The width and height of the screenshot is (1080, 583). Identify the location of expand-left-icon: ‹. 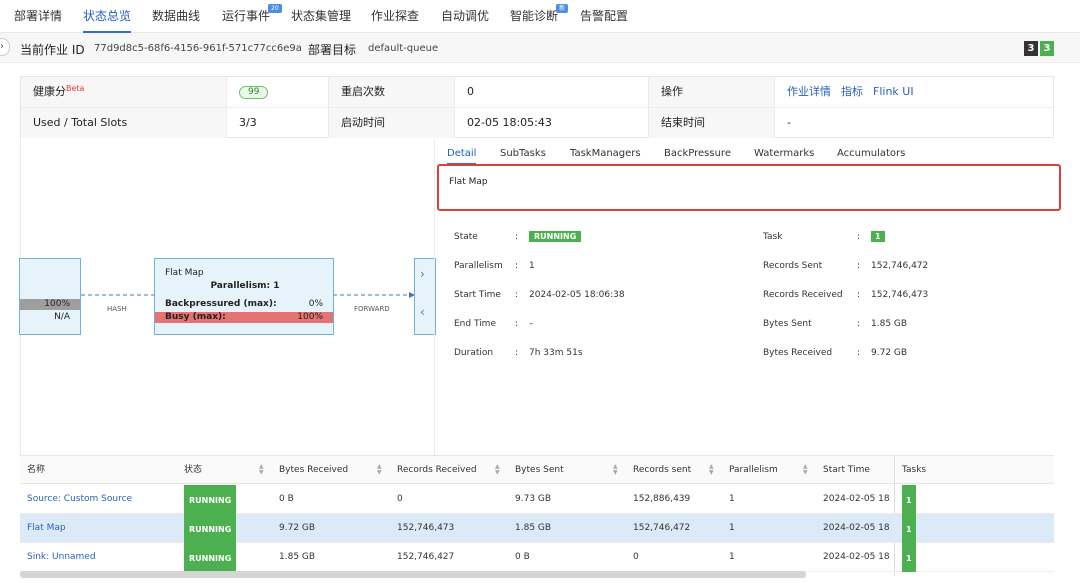
(422, 312).